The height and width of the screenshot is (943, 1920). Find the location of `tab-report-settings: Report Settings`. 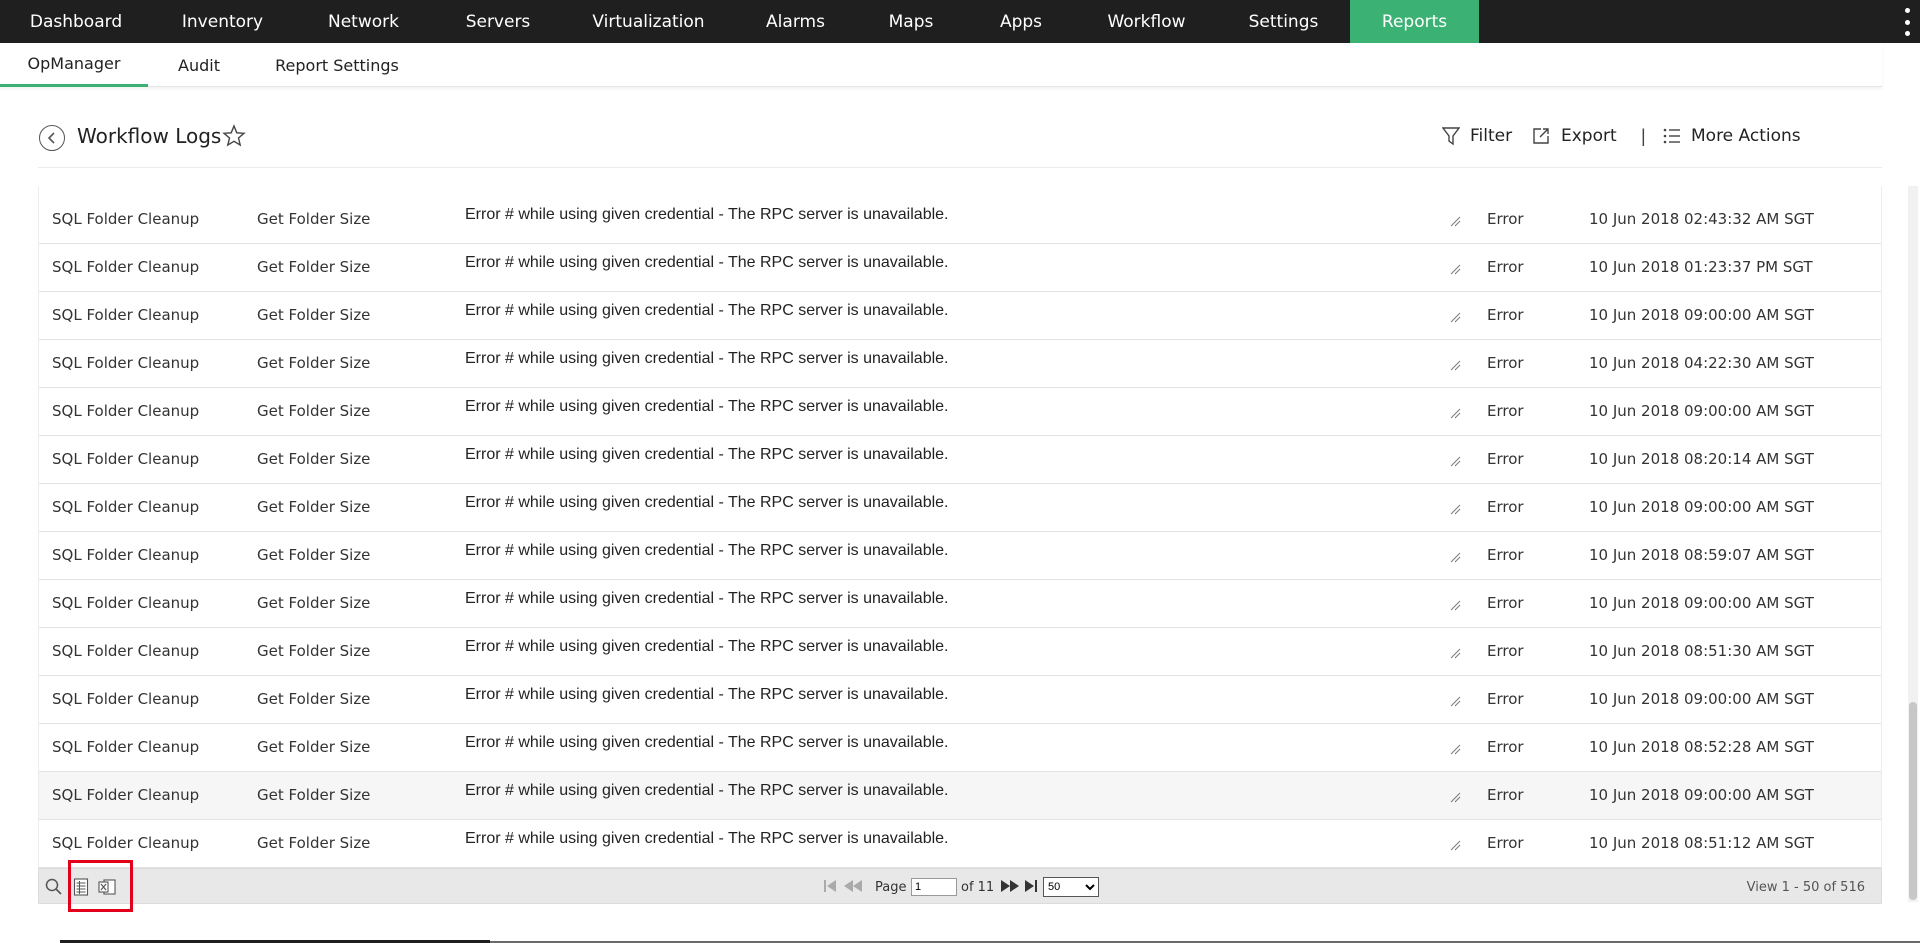

tab-report-settings: Report Settings is located at coordinates (337, 65).